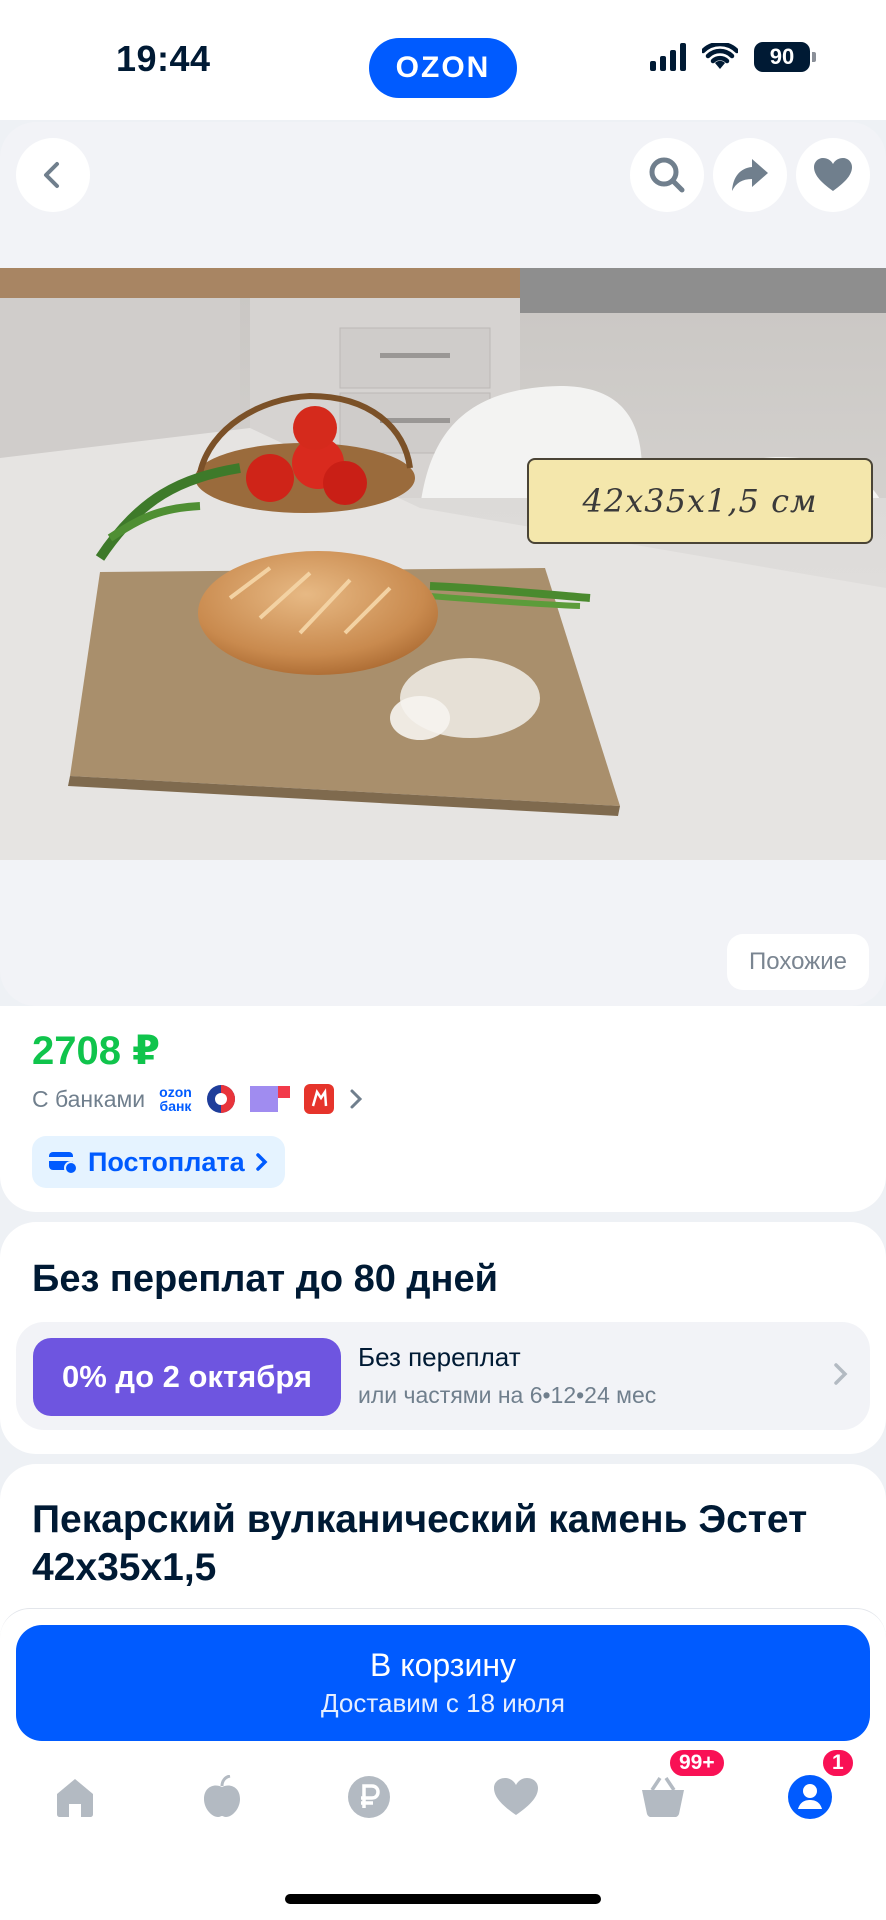 Image resolution: width=886 pixels, height=1920 pixels. What do you see at coordinates (163, 58) in the screenshot?
I see `status-time: 19:44` at bounding box center [163, 58].